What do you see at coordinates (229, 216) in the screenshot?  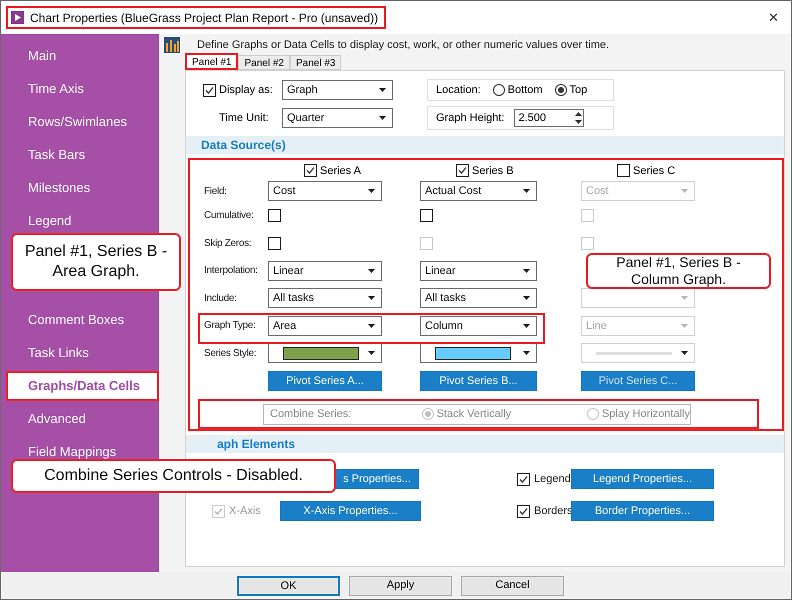 I see `field-label: Cumulative:` at bounding box center [229, 216].